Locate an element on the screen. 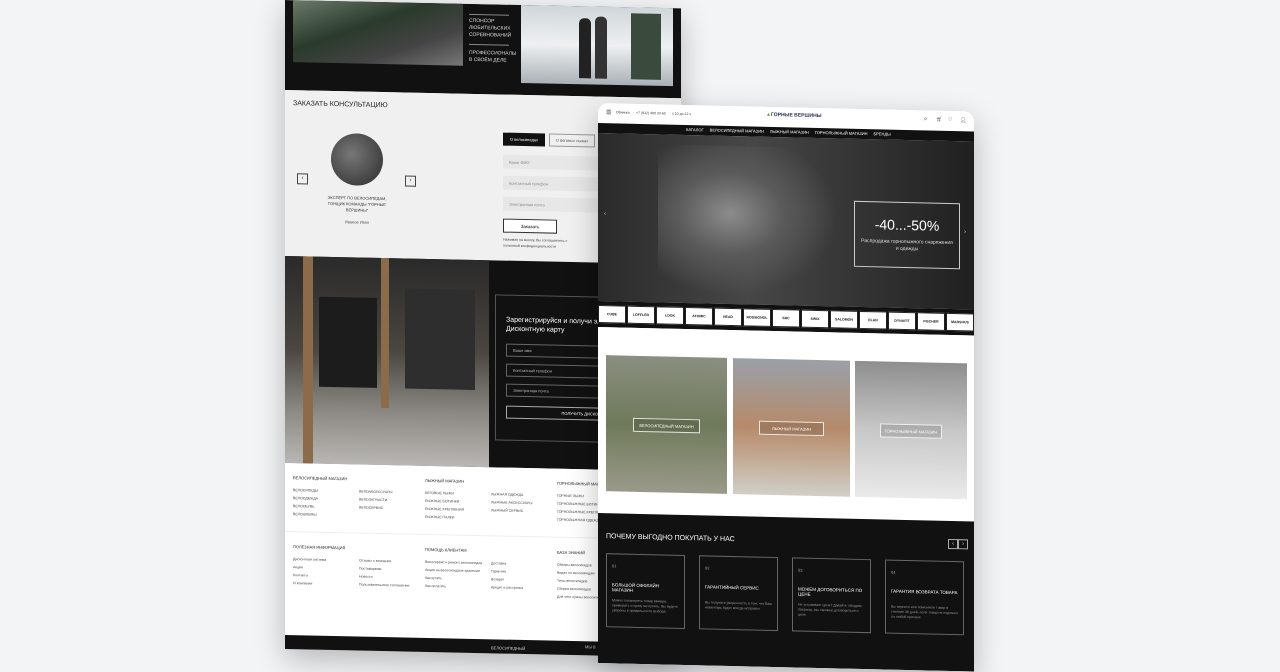  footer-link: Контакты is located at coordinates (324, 575).